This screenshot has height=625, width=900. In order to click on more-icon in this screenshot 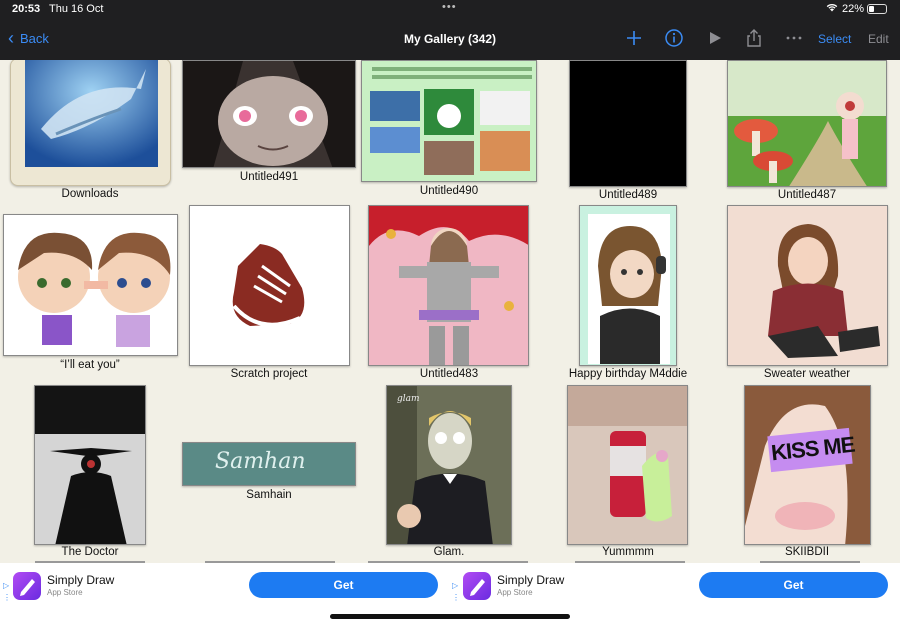, I will do `click(794, 38)`.